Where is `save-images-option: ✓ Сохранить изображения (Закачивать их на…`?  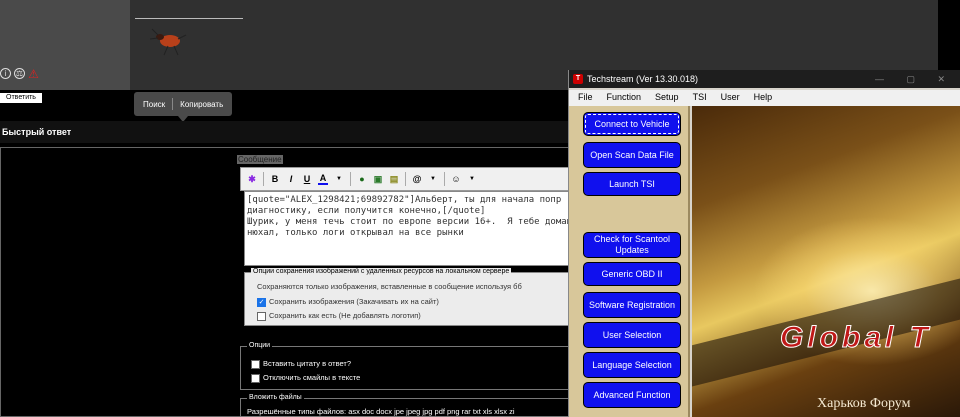 save-images-option: ✓ Сохранить изображения (Закачивать их на… is located at coordinates (348, 302).